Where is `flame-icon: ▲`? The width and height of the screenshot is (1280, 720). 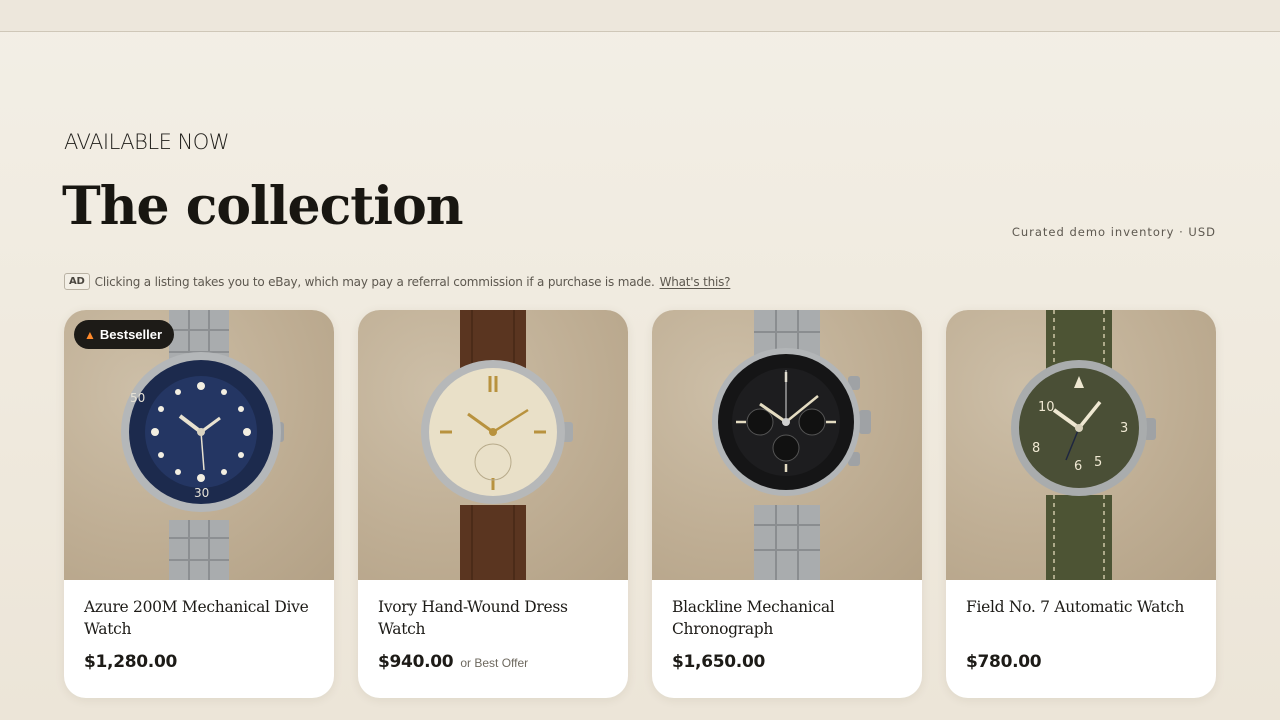 flame-icon: ▲ is located at coordinates (90, 334).